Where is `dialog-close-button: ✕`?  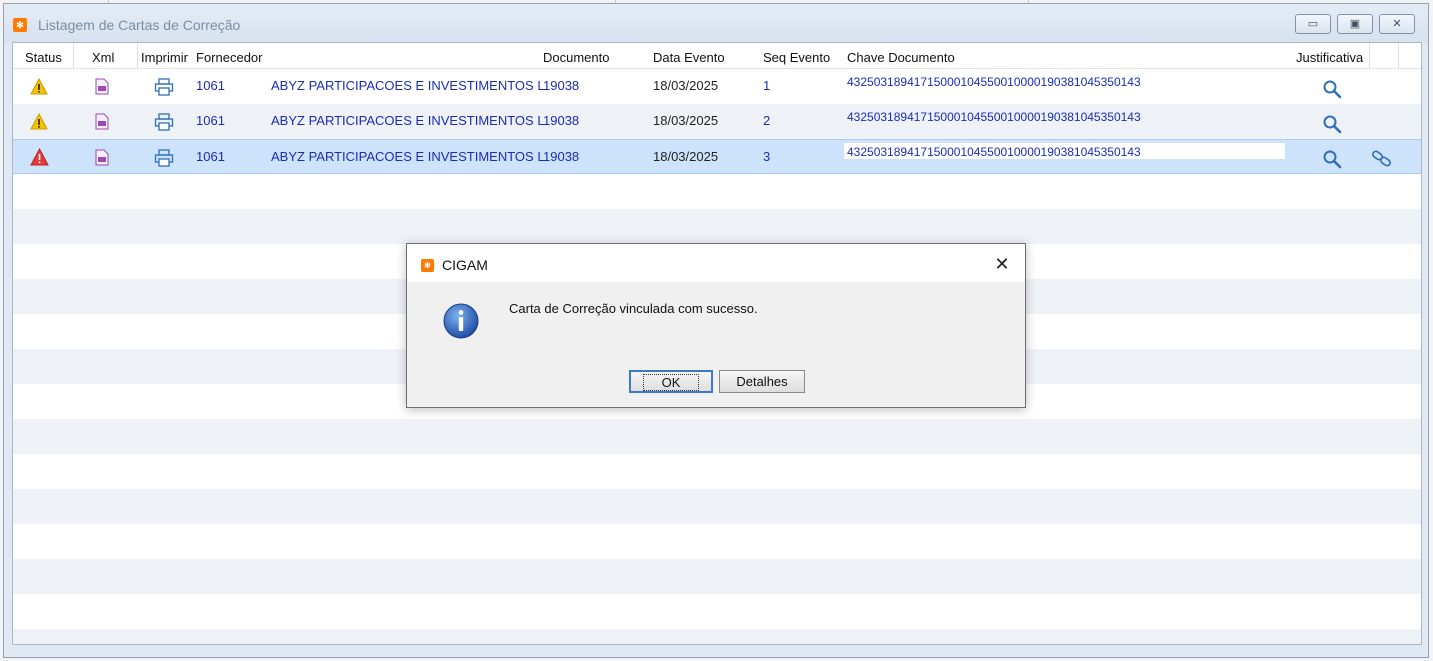
dialog-close-button: ✕ is located at coordinates (1002, 264).